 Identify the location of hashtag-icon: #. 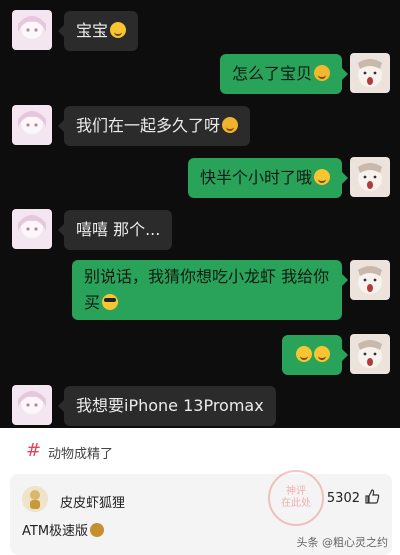
(34, 450).